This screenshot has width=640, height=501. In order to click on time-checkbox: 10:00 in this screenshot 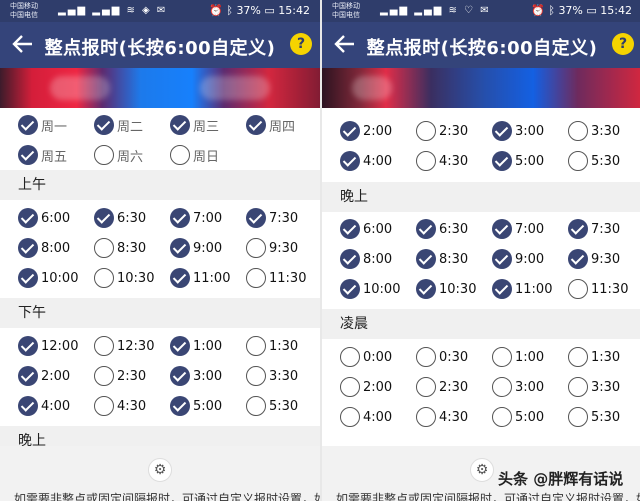, I will do `click(370, 289)`.